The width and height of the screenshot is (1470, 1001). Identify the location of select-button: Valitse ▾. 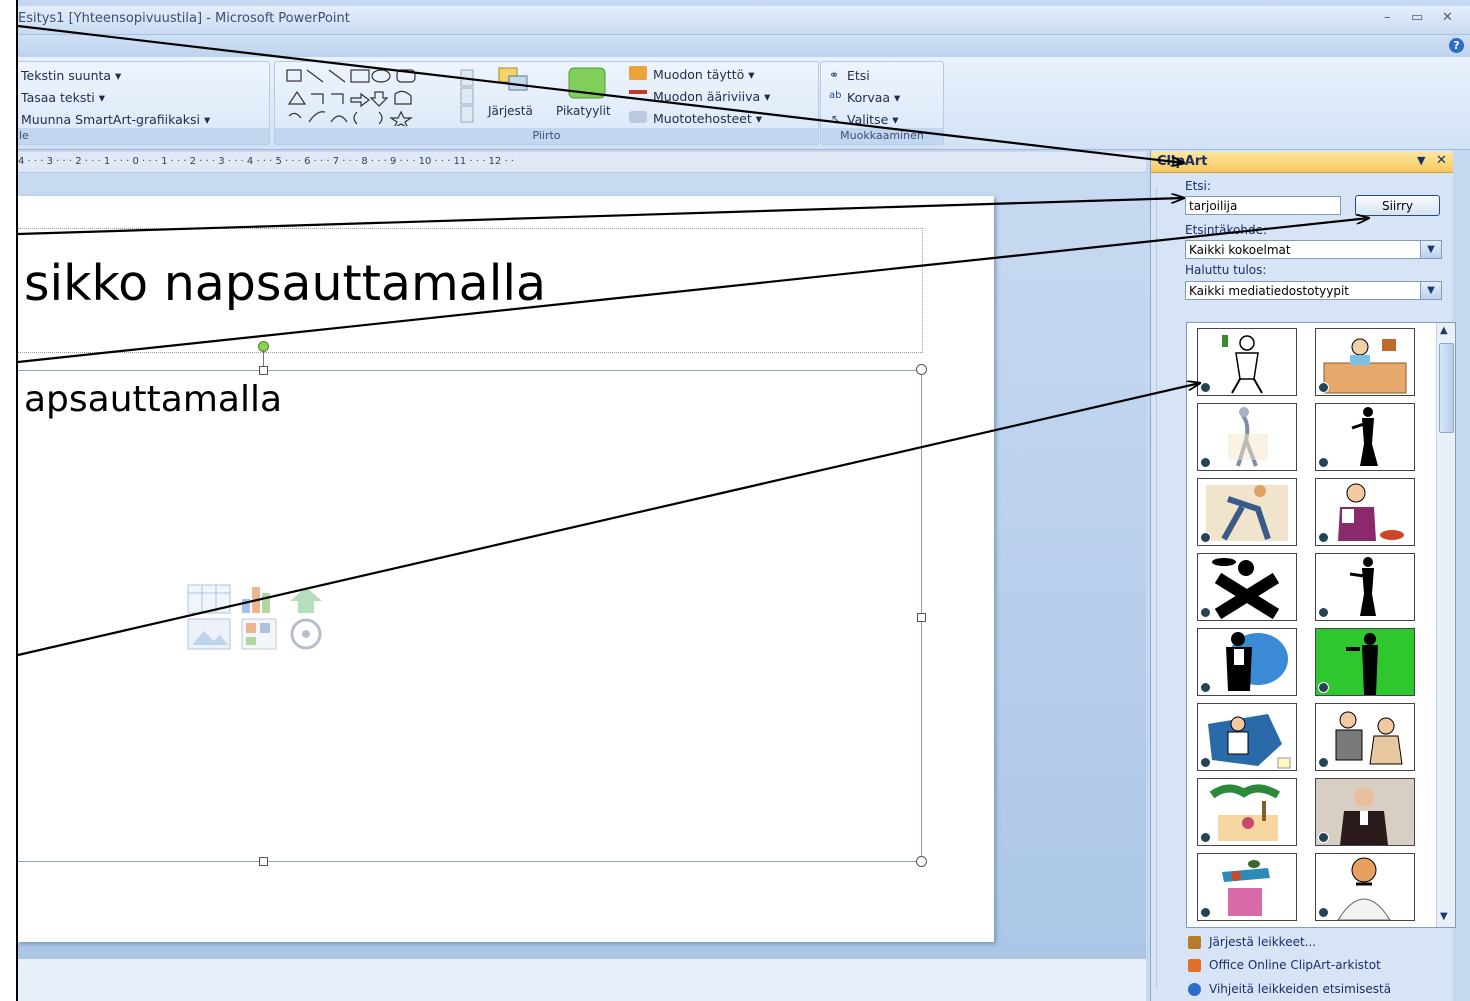
(873, 119).